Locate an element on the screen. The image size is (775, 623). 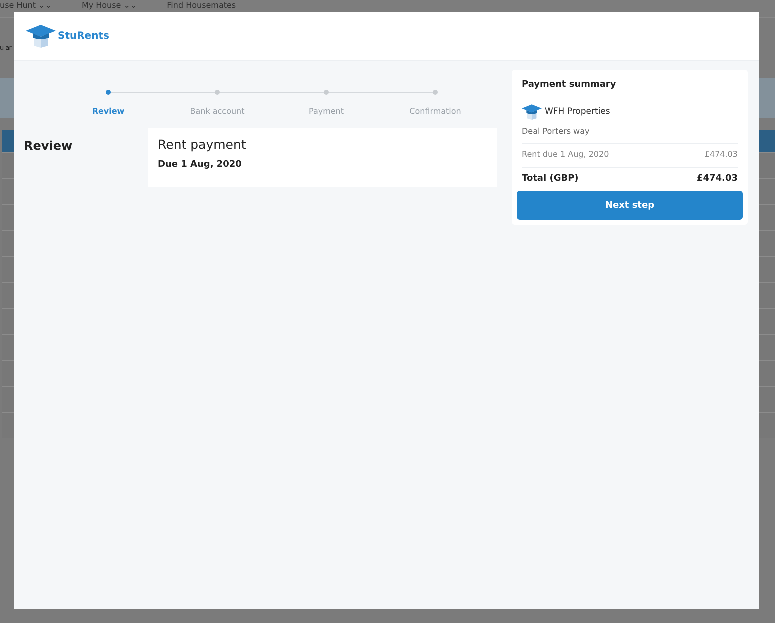
nav-link: Find Housemates is located at coordinates (201, 6).